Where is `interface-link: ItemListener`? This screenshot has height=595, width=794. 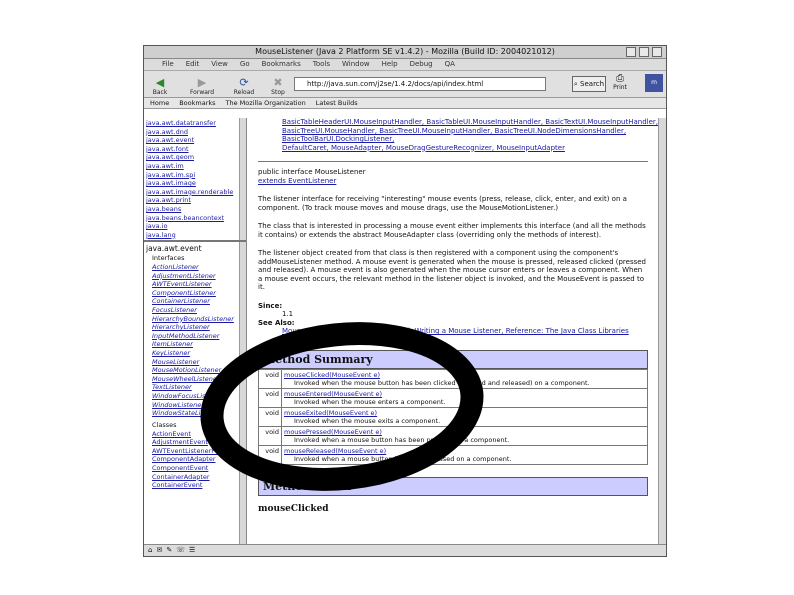
interface-link: ItemListener is located at coordinates (195, 344).